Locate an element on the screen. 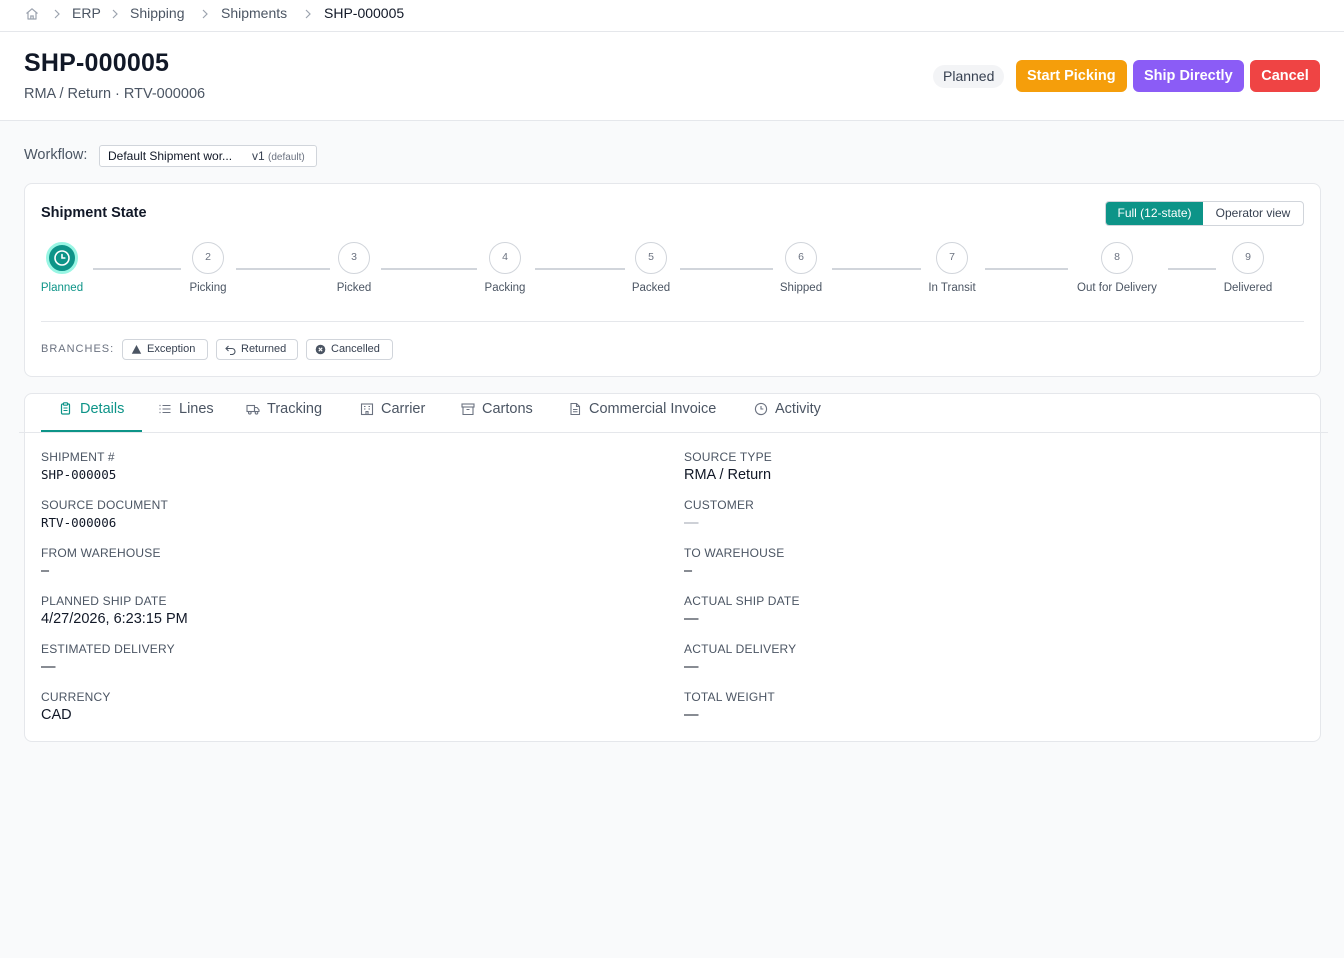  field-shipment-number: SHIPMENT # SHP-000005 is located at coordinates (79, 466).